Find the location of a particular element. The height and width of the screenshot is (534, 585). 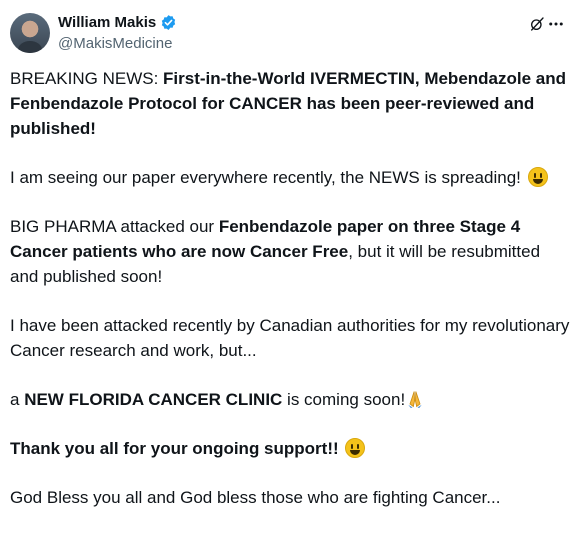

p1-lead: BREAKING NEWS: is located at coordinates (87, 78).